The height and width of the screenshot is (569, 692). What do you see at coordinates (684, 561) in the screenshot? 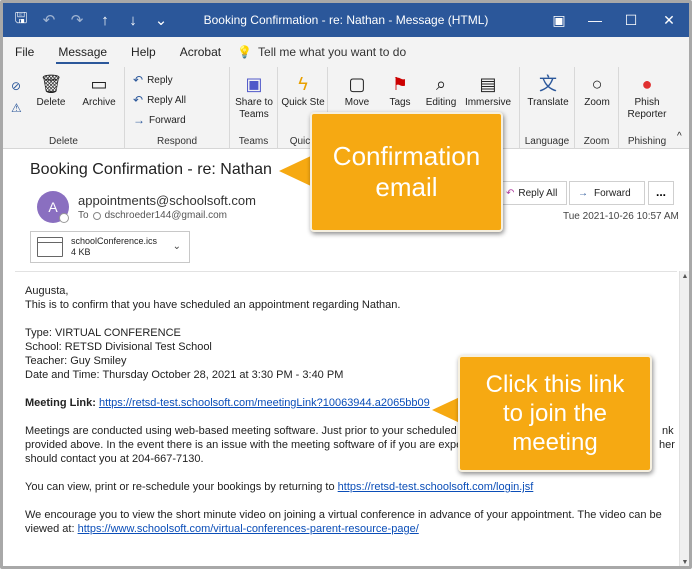
I see `scroll-down-icon: ▼` at bounding box center [684, 561].